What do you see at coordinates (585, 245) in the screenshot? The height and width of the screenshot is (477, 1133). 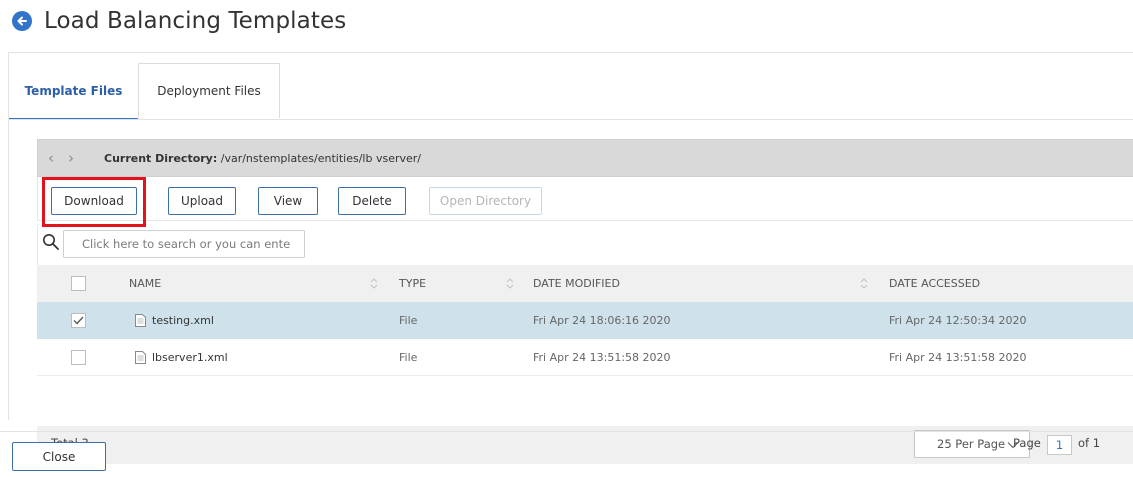 I see `search-row` at bounding box center [585, 245].